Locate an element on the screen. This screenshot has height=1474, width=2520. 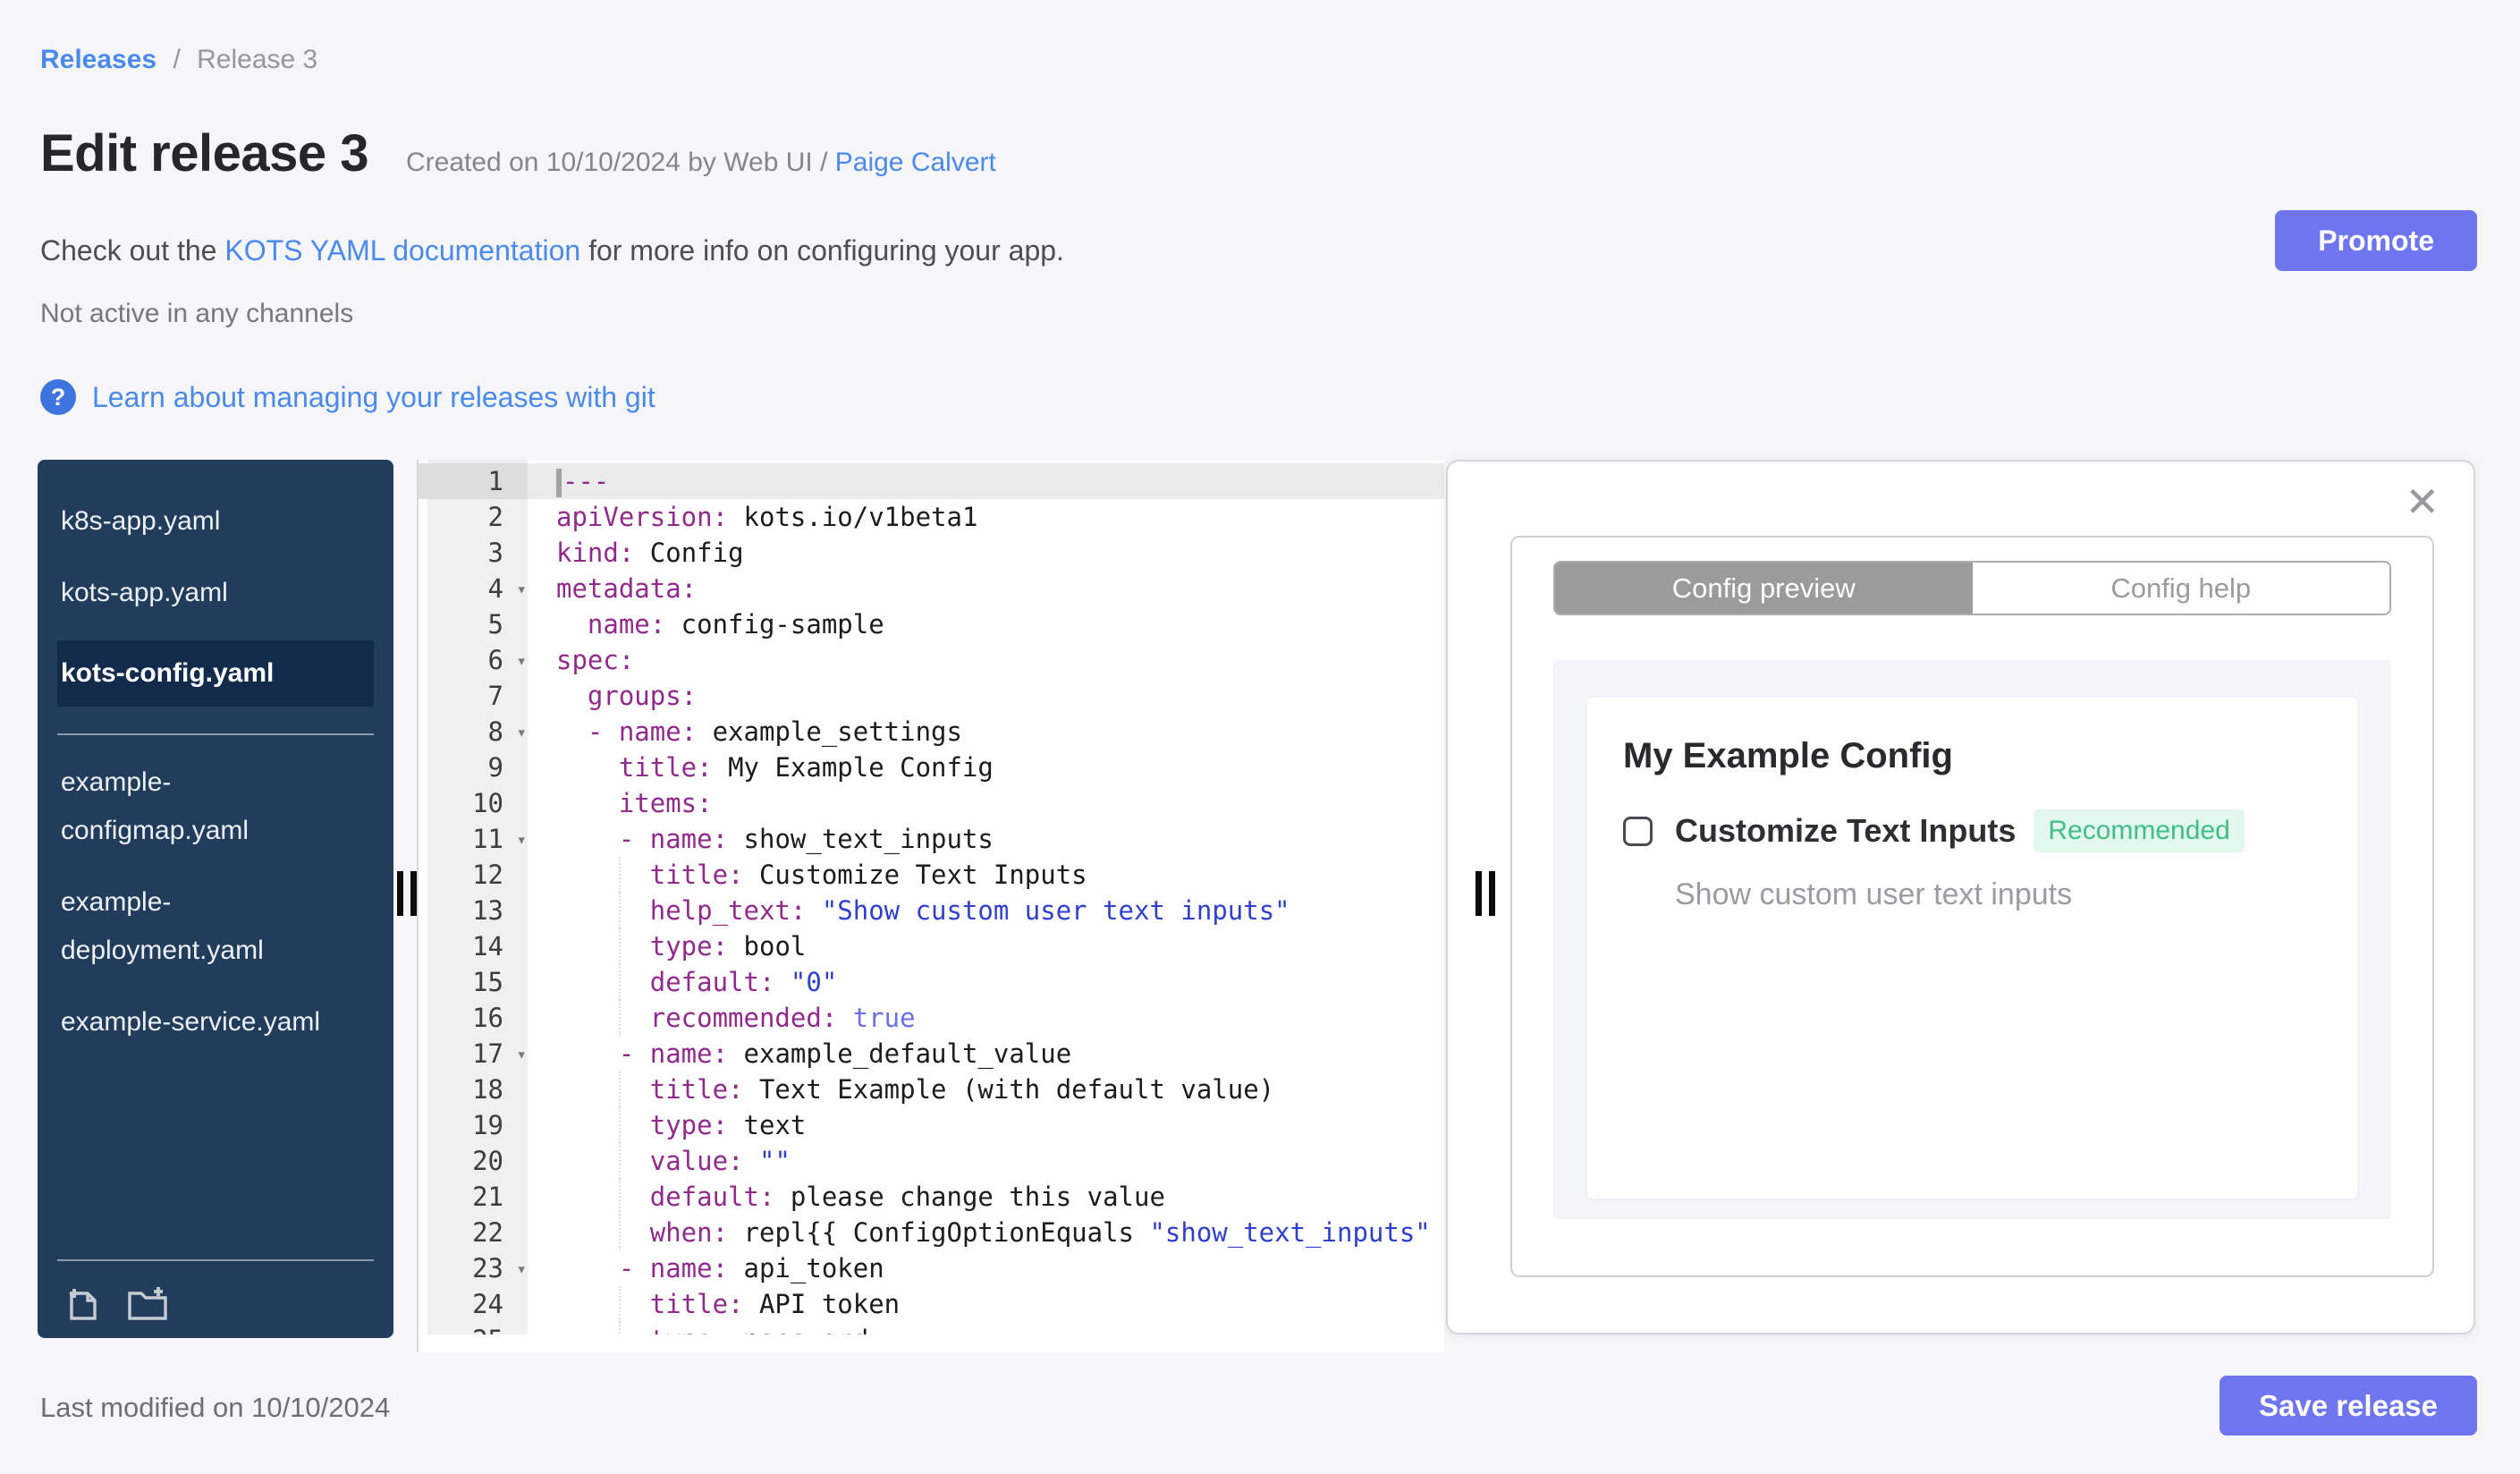
line-number-cell: 14 is located at coordinates (473, 946).